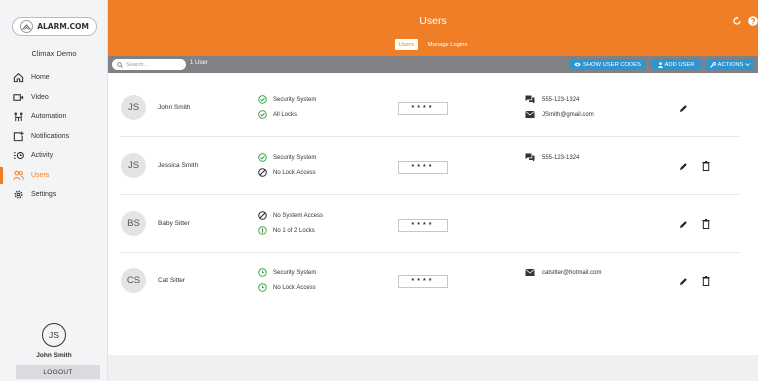  Describe the element at coordinates (40, 78) in the screenshot. I see `sidebar-item-label: Home` at that location.